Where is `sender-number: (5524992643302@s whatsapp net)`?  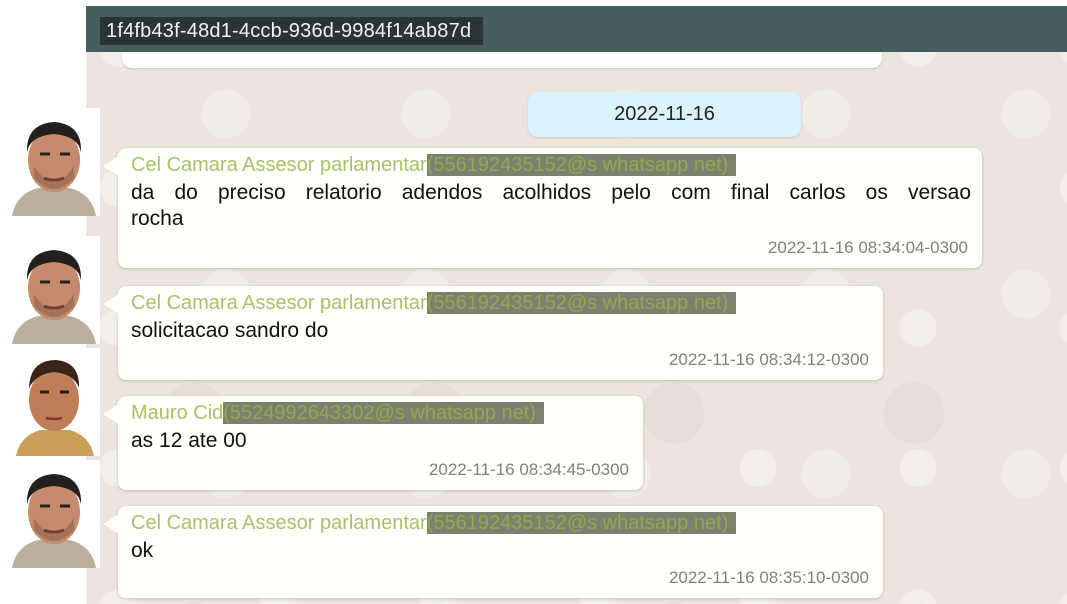 sender-number: (5524992643302@s whatsapp net) is located at coordinates (384, 413).